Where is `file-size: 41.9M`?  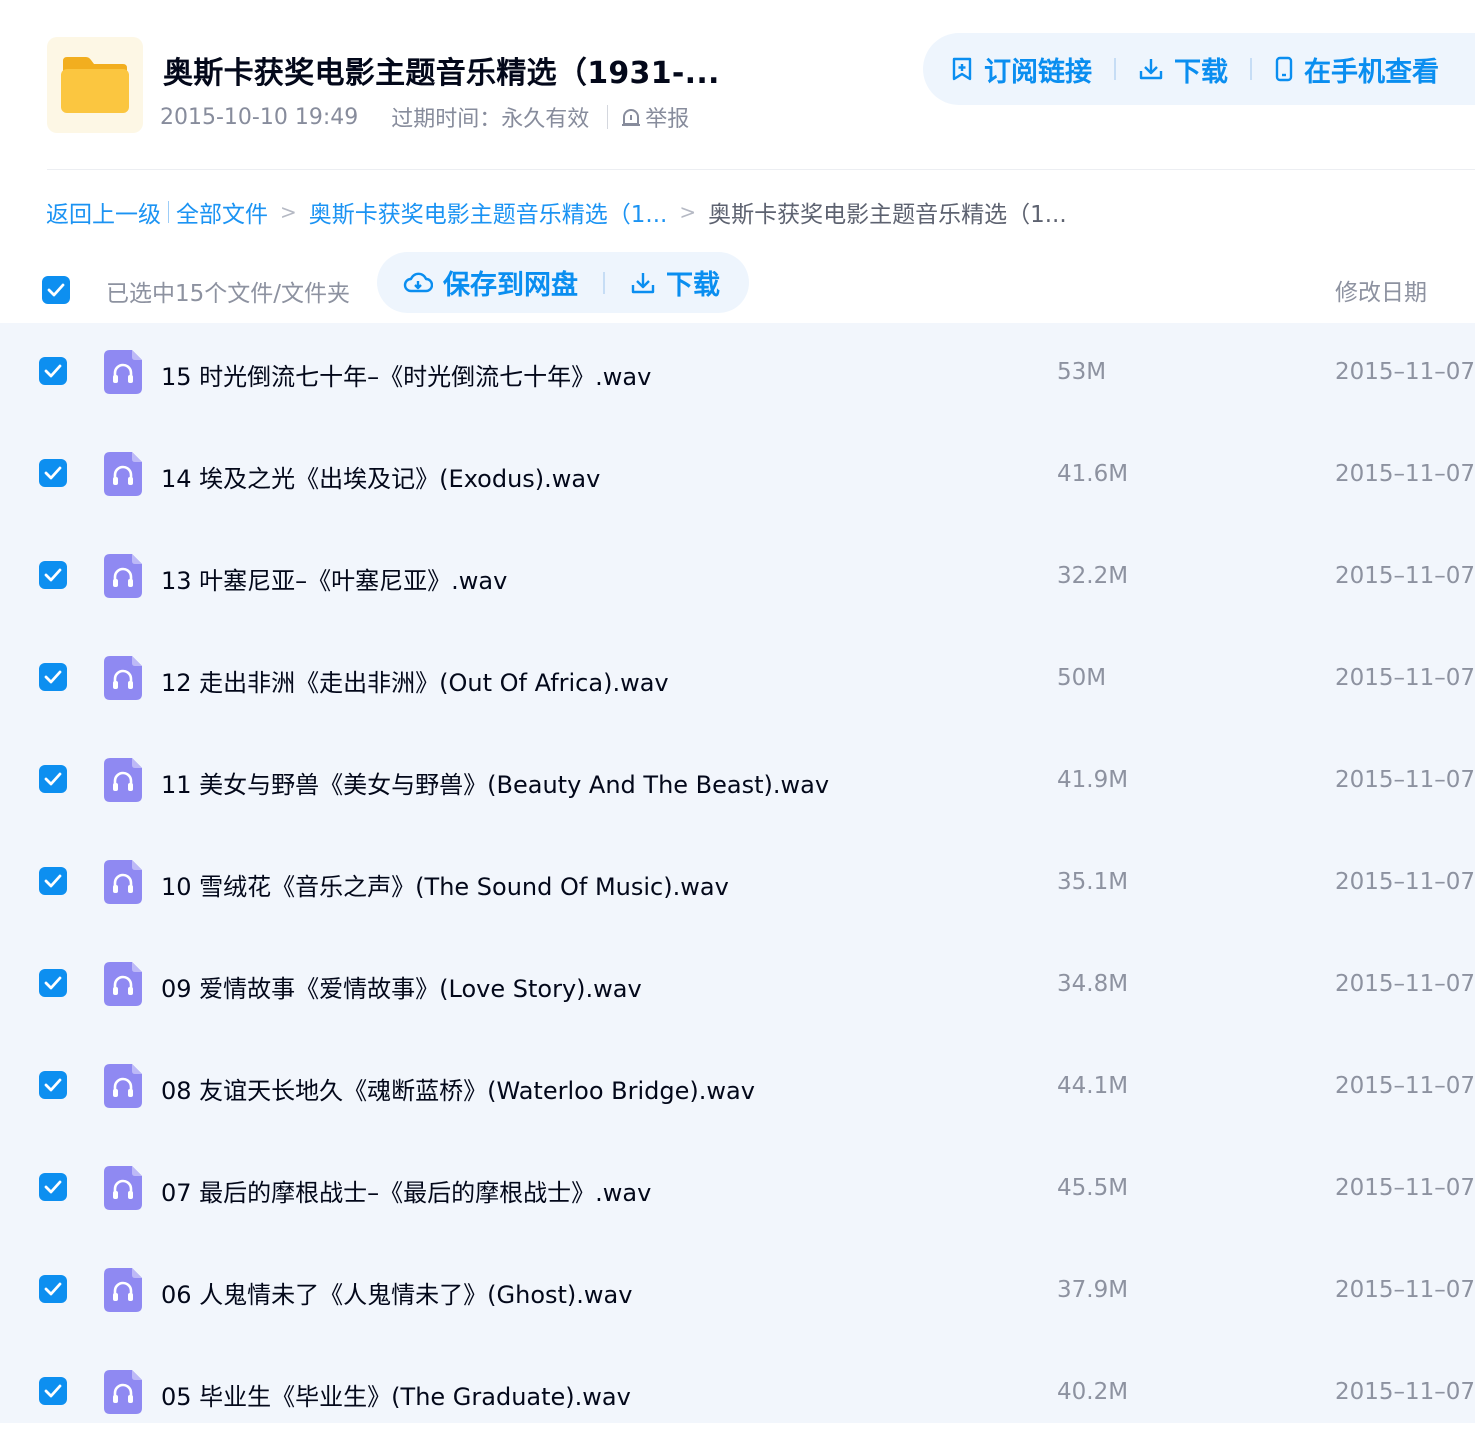
file-size: 41.9M is located at coordinates (1093, 780).